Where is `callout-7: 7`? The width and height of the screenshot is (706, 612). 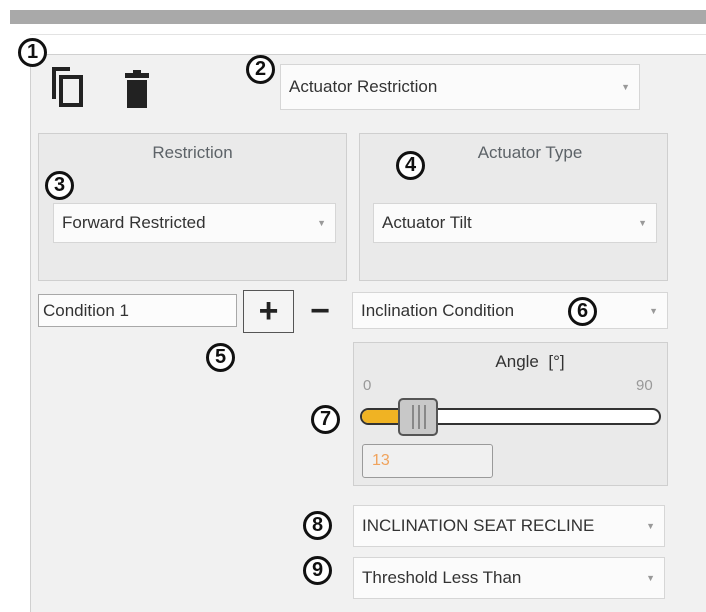 callout-7: 7 is located at coordinates (325, 419).